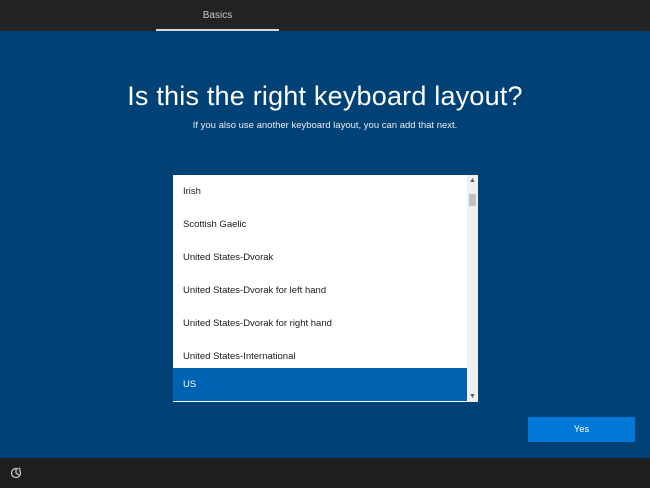 The image size is (650, 488). What do you see at coordinates (320, 257) in the screenshot?
I see `list-item-us-dvorak: United States-Dvorak` at bounding box center [320, 257].